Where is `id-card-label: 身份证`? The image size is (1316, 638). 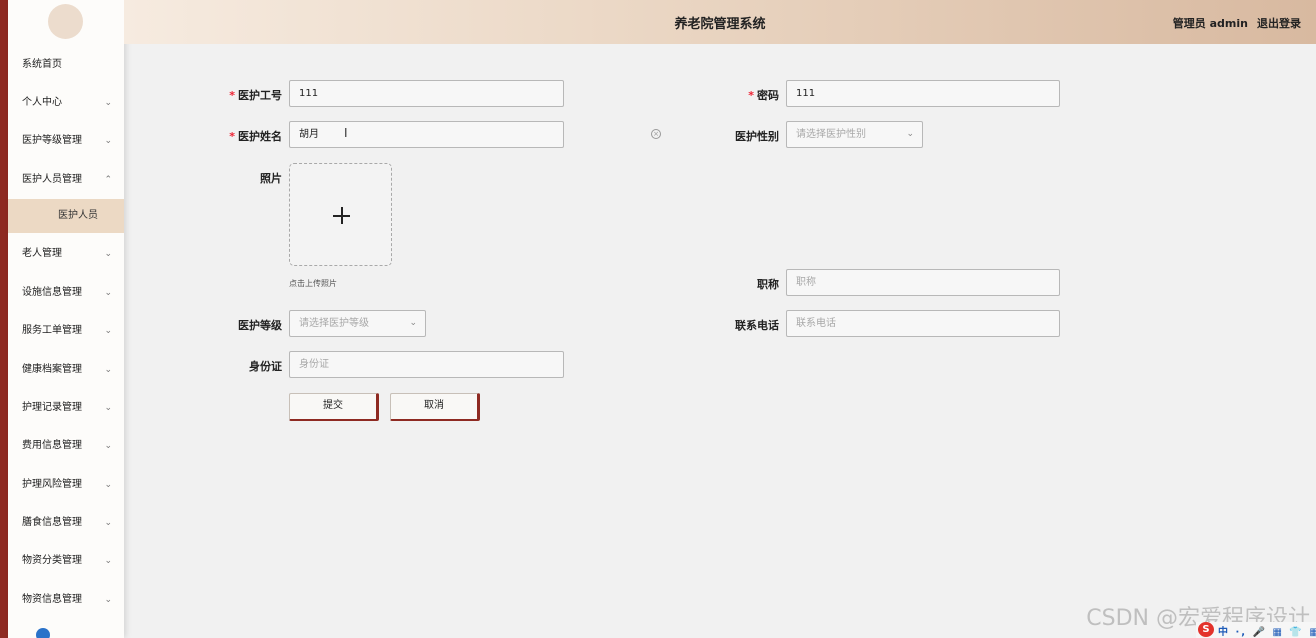
id-card-label: 身份证 is located at coordinates (265, 366).